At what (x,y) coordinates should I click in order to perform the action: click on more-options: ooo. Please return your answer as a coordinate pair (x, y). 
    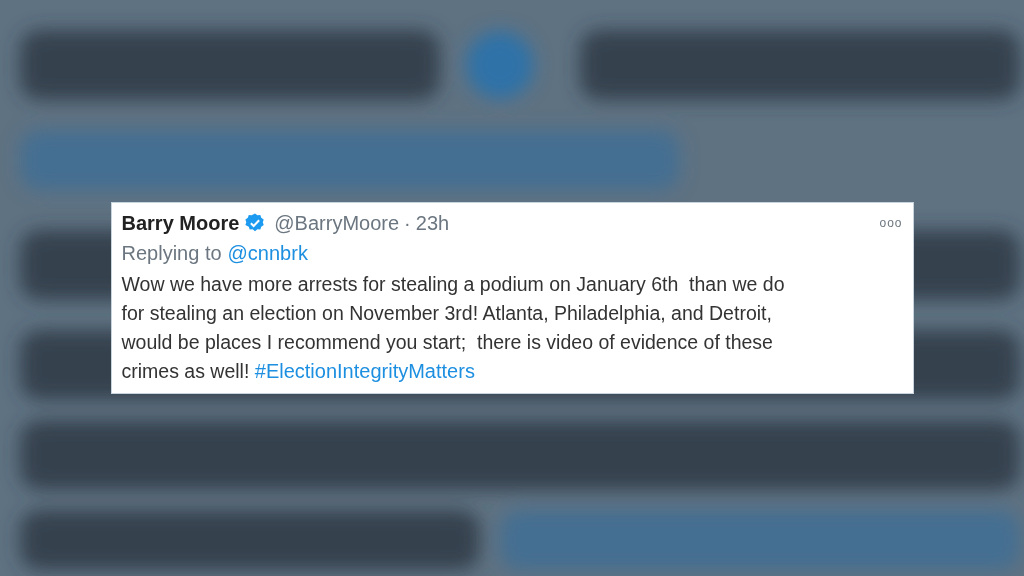
    Looking at the image, I should click on (891, 223).